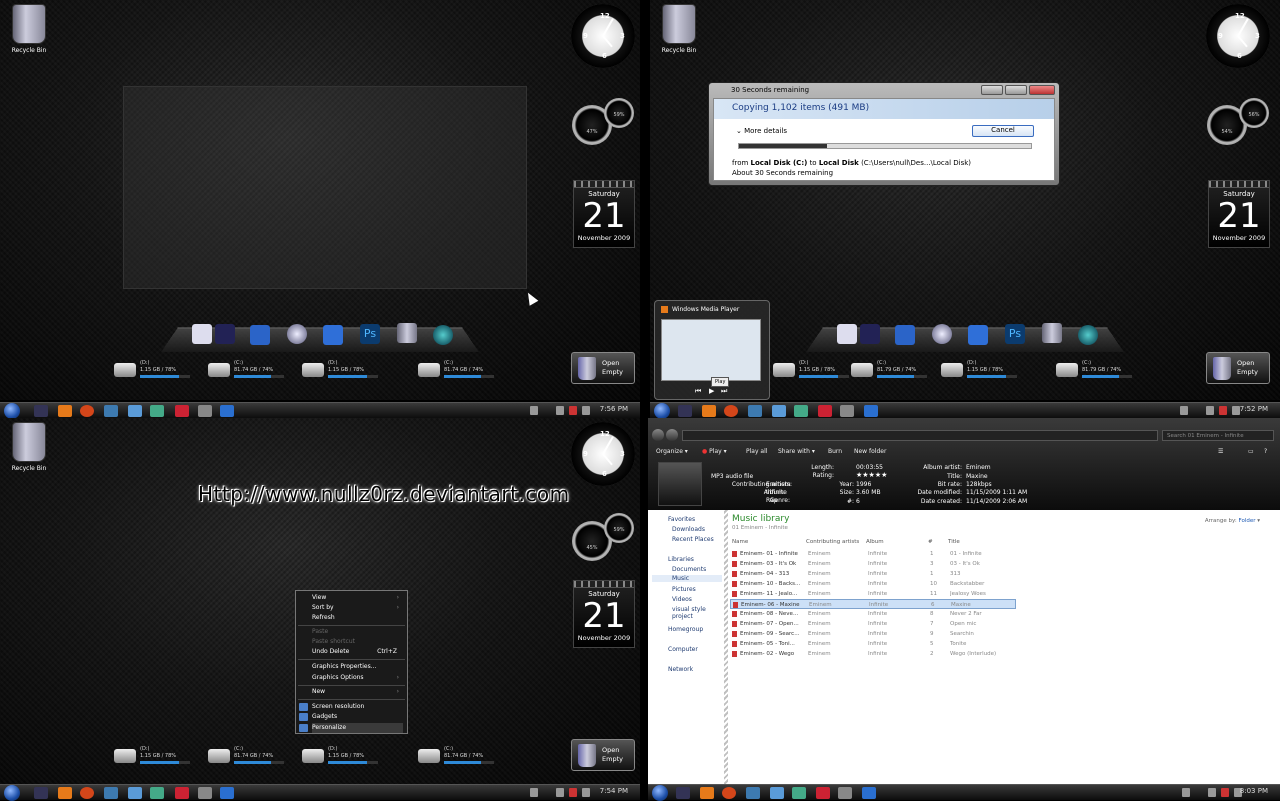 Image resolution: width=1280 pixels, height=801 pixels. I want to click on maximize-button, so click(1016, 90).